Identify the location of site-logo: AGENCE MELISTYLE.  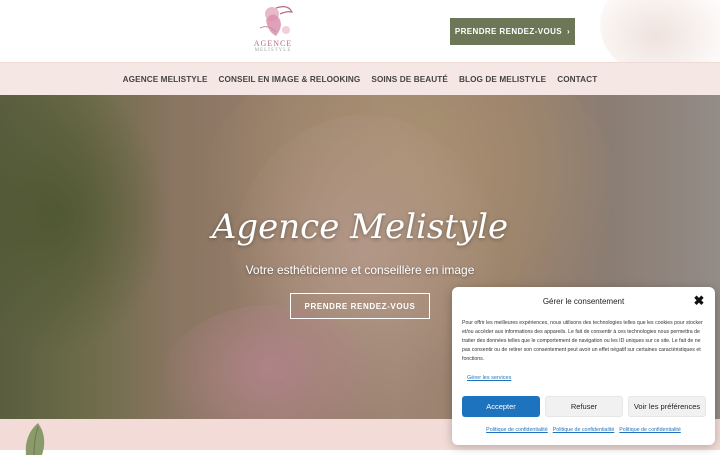
(273, 31).